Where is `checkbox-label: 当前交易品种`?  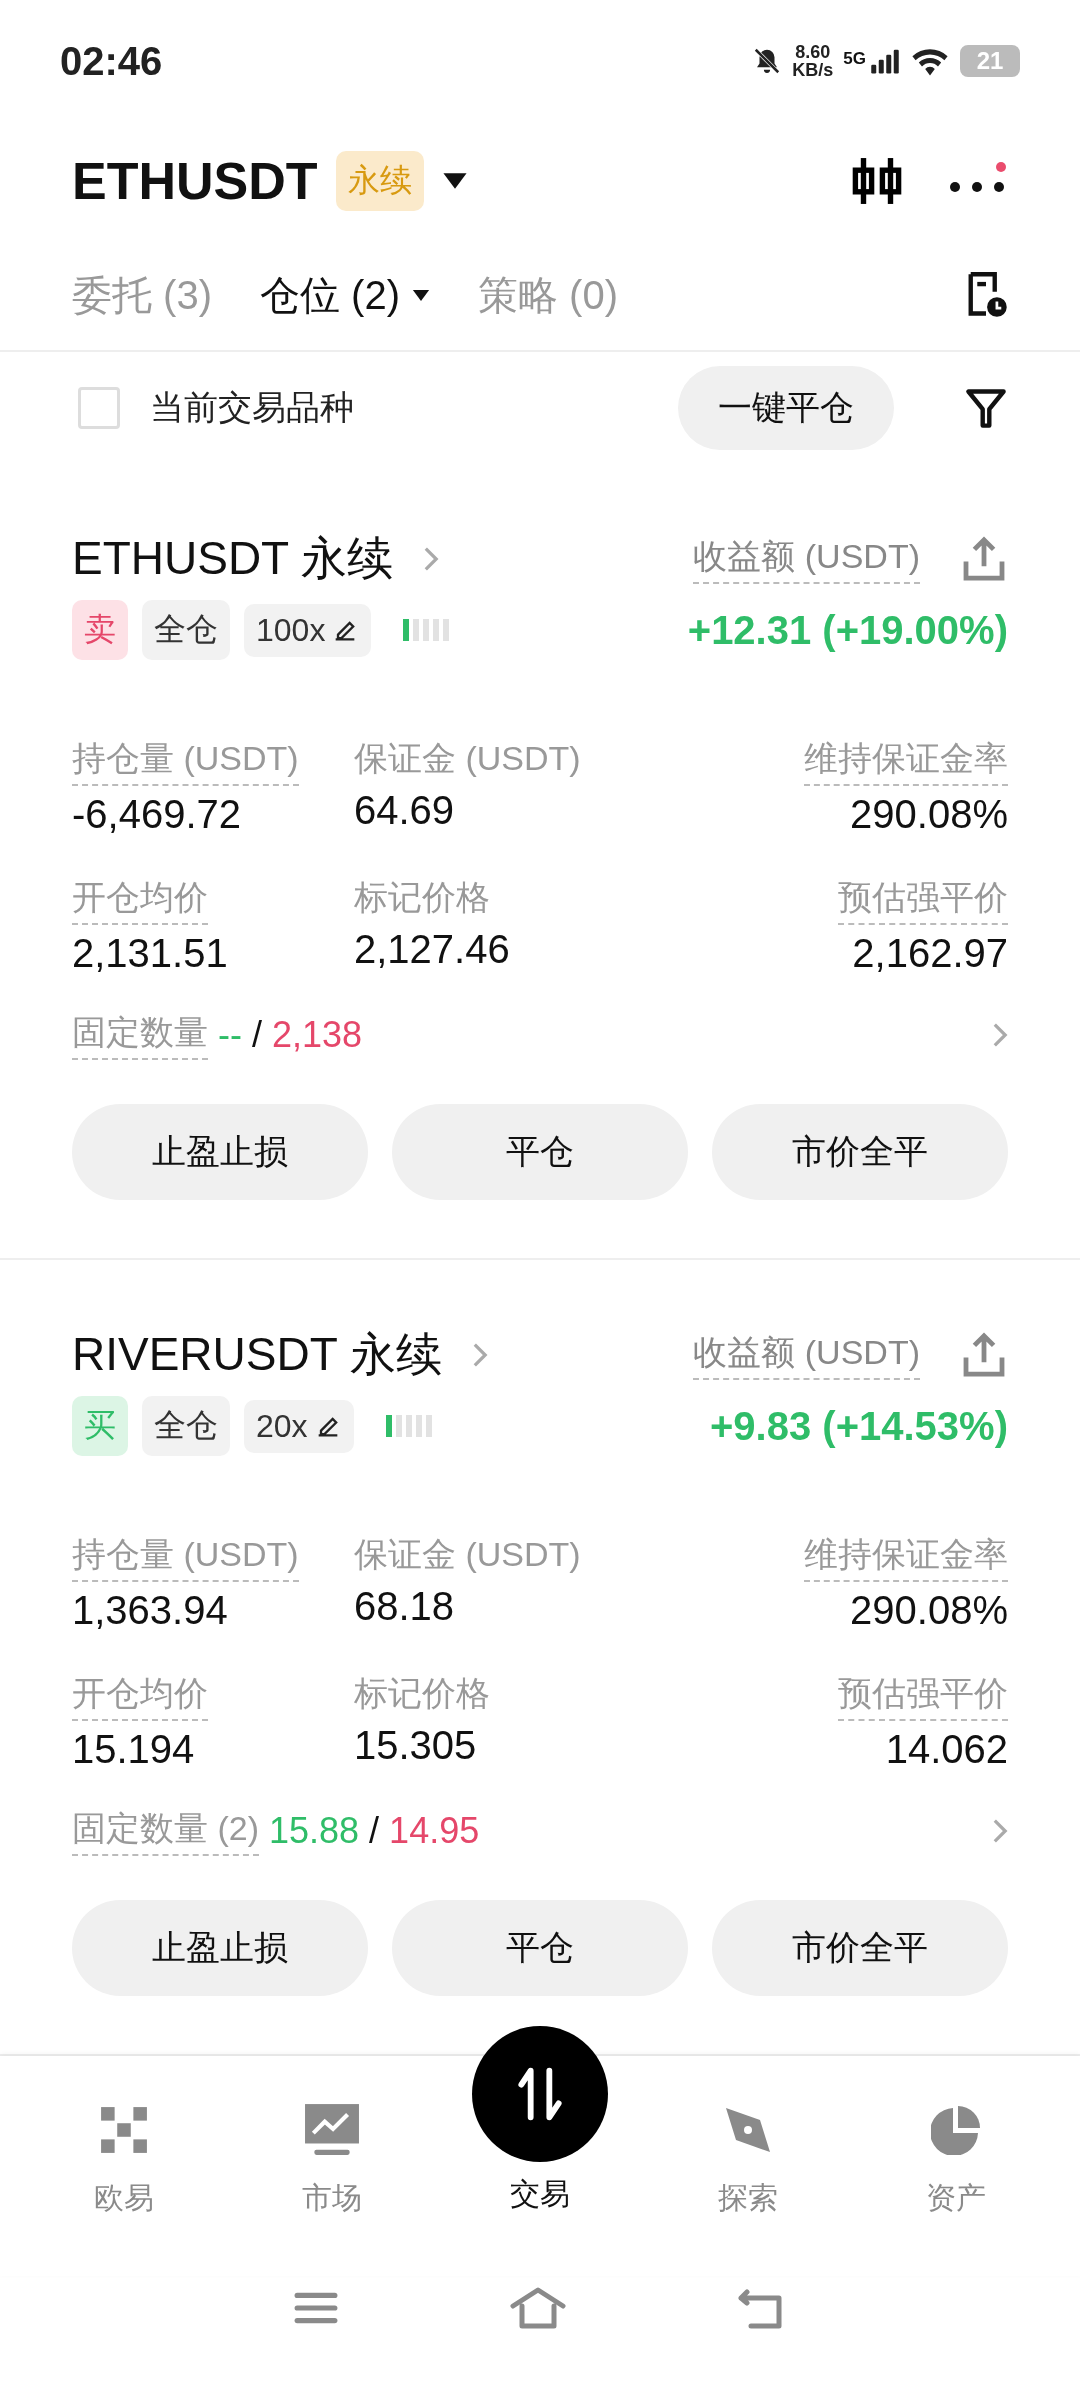 checkbox-label: 当前交易品种 is located at coordinates (252, 407).